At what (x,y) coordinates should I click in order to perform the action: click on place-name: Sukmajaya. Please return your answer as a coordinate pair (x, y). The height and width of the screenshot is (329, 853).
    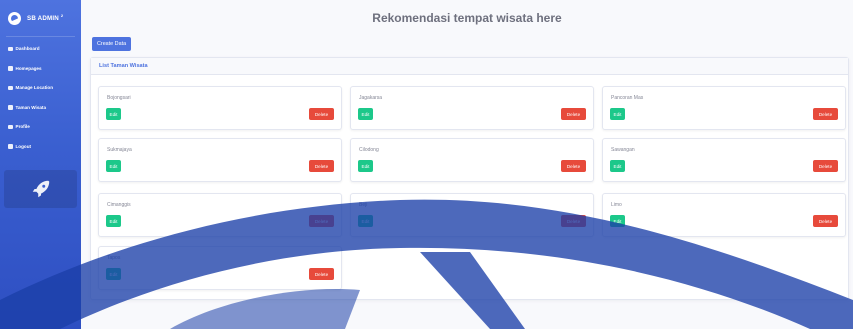
    Looking at the image, I should click on (119, 150).